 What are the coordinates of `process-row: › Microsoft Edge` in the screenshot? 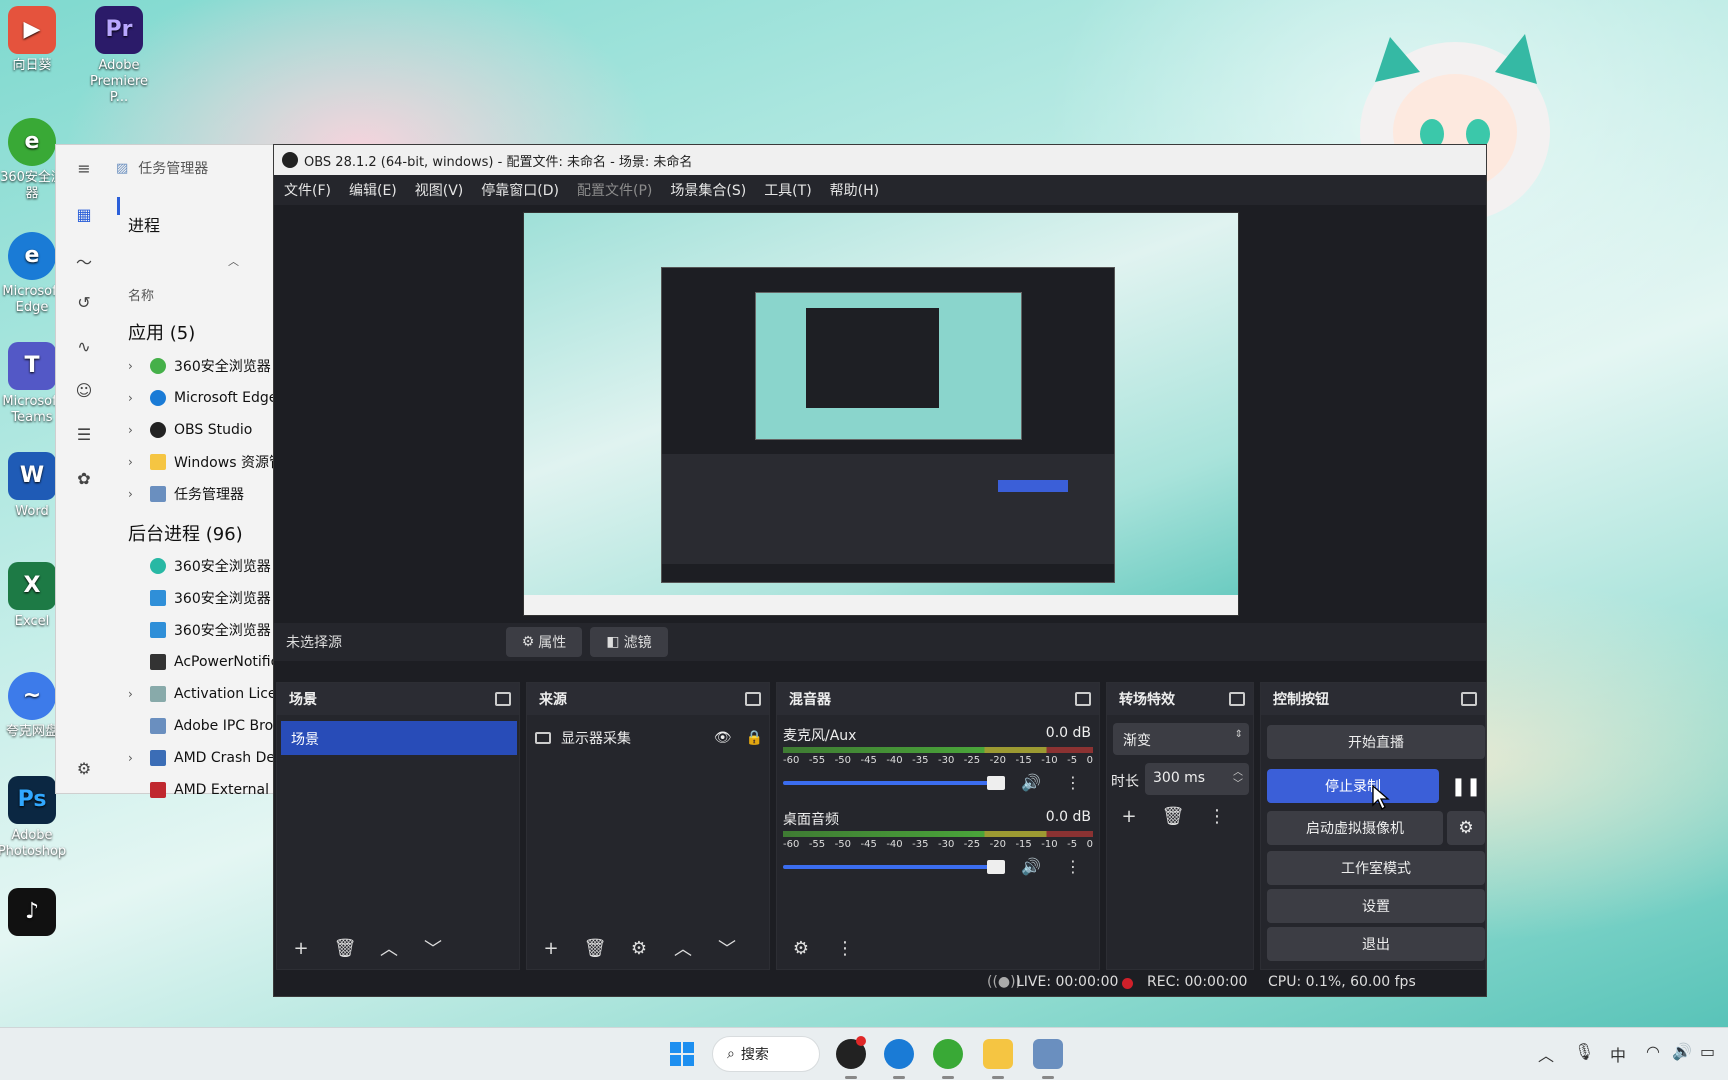 It's located at (202, 398).